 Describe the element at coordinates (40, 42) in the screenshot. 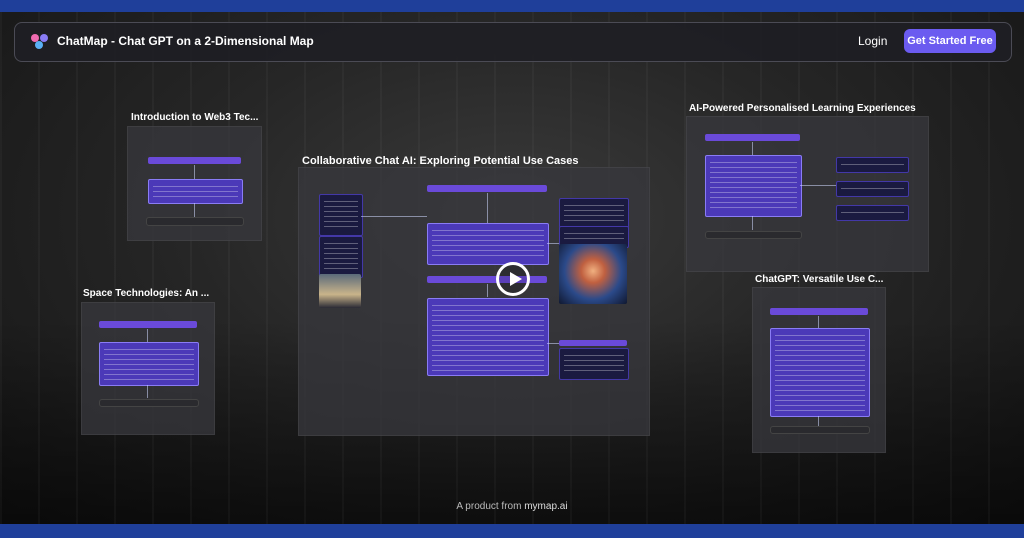

I see `chatmap-logo-icon` at that location.